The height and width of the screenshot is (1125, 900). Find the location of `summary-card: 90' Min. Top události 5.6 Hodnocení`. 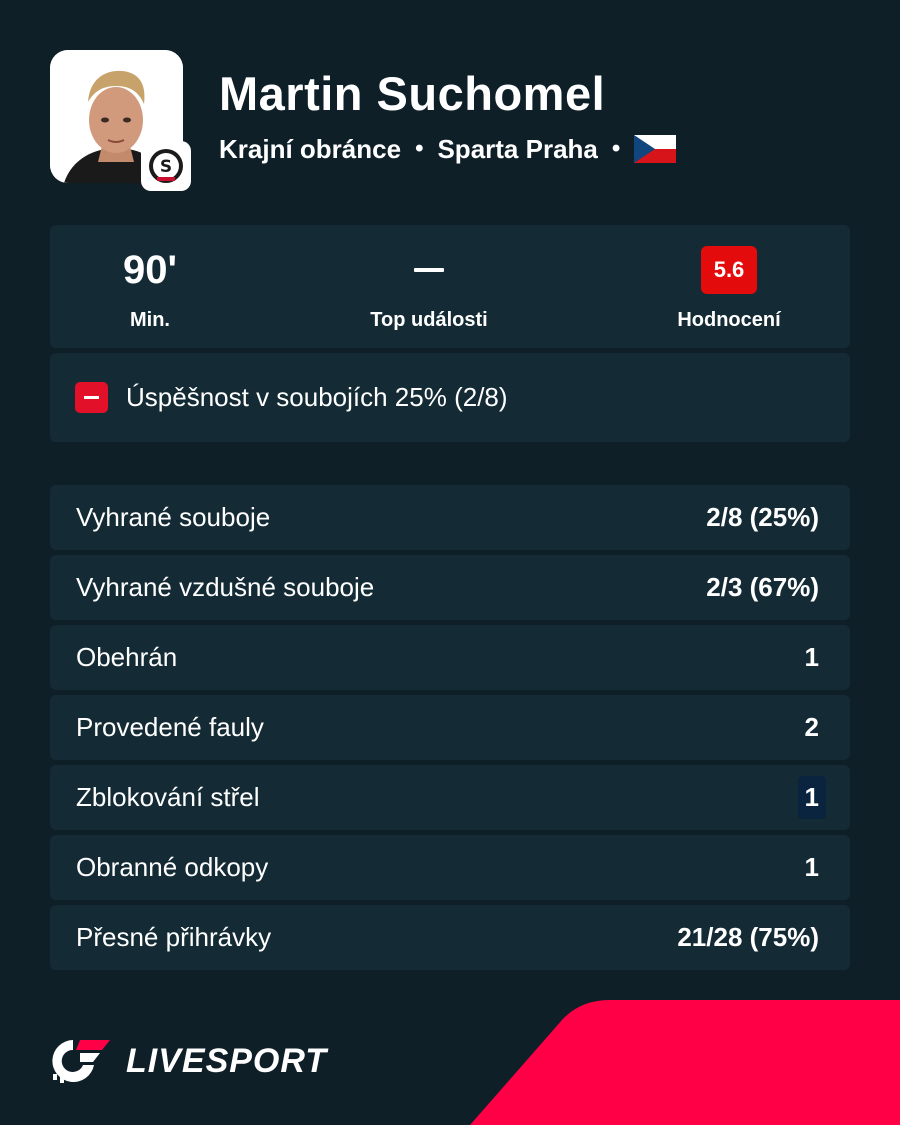

summary-card: 90' Min. Top události 5.6 Hodnocení is located at coordinates (450, 286).